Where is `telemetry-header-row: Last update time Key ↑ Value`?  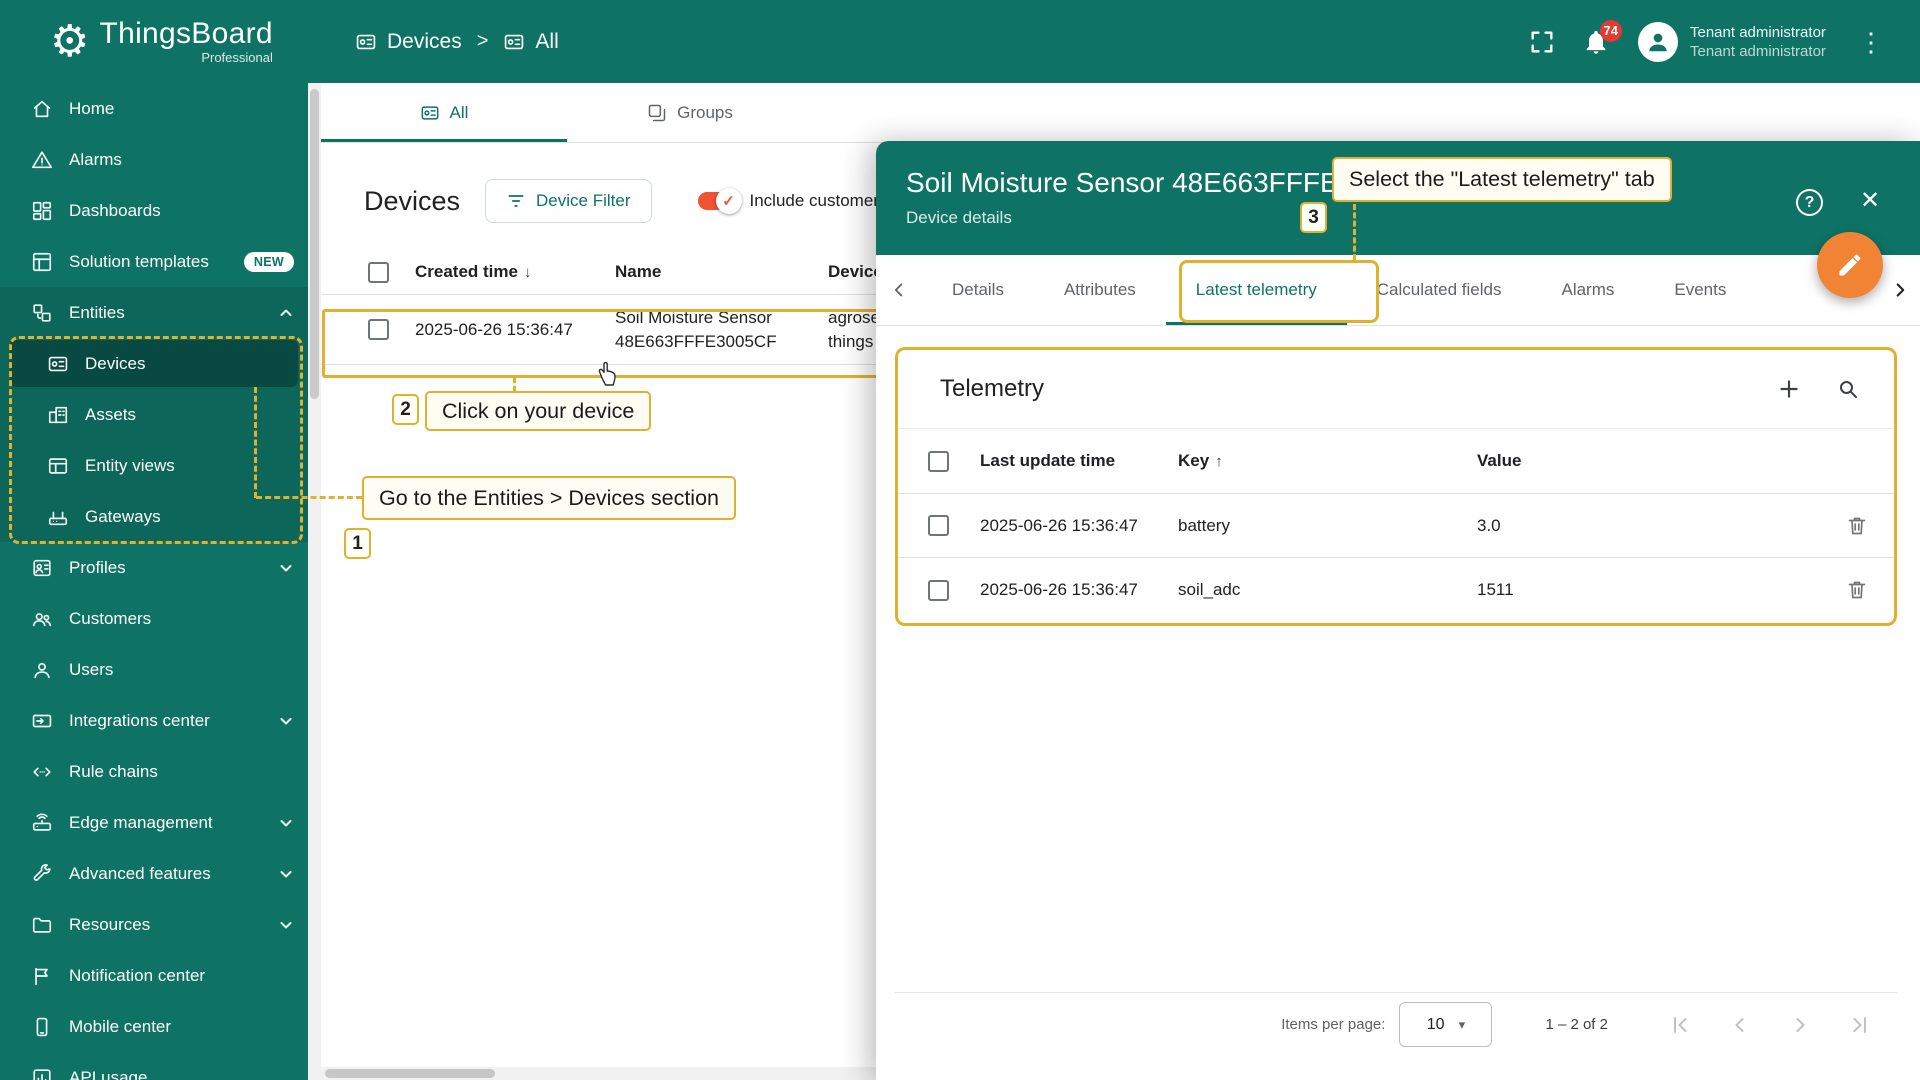 telemetry-header-row: Last update time Key ↑ Value is located at coordinates (1396, 461).